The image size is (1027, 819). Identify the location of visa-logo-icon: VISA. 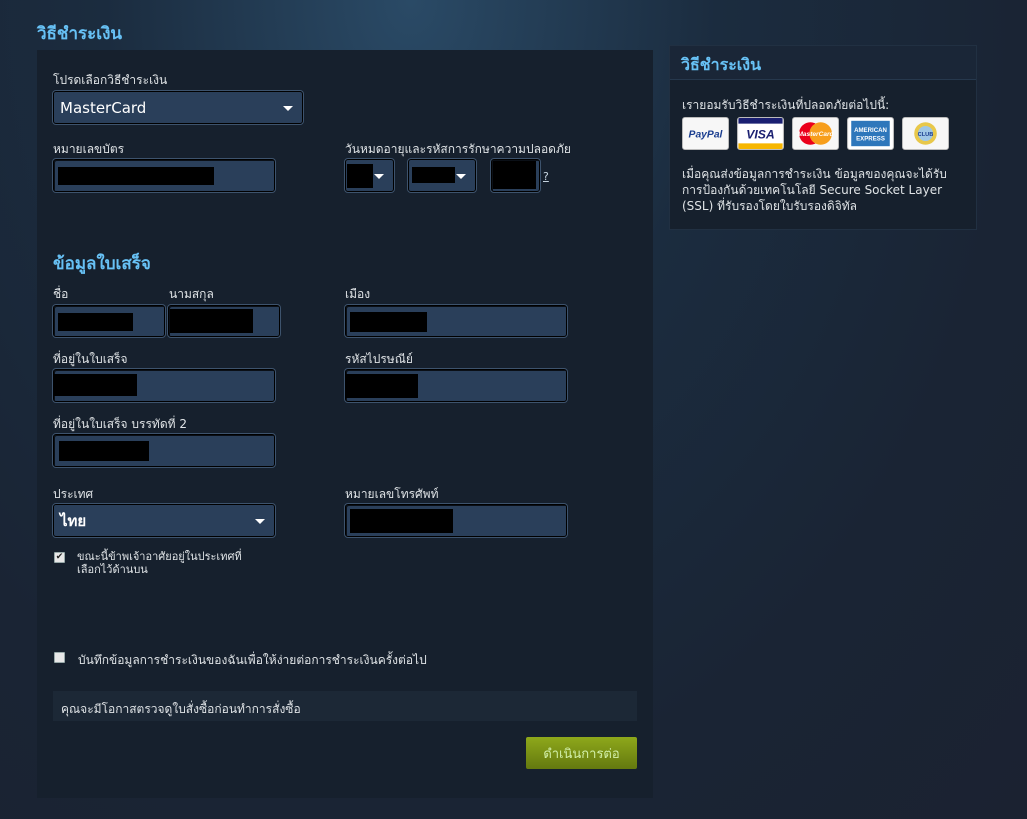
(760, 133).